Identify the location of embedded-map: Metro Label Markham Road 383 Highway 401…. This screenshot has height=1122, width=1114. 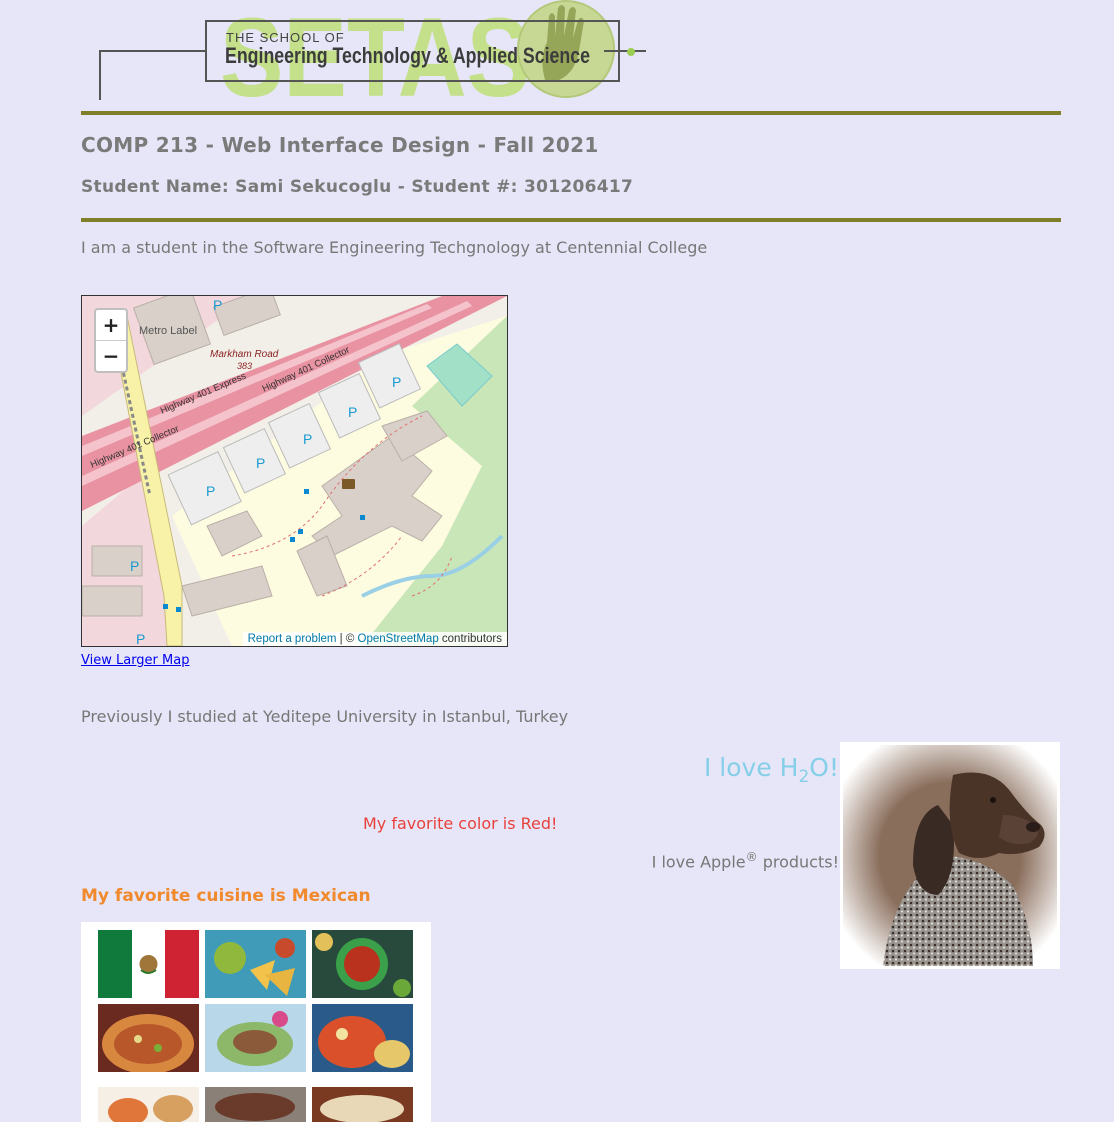
(294, 471).